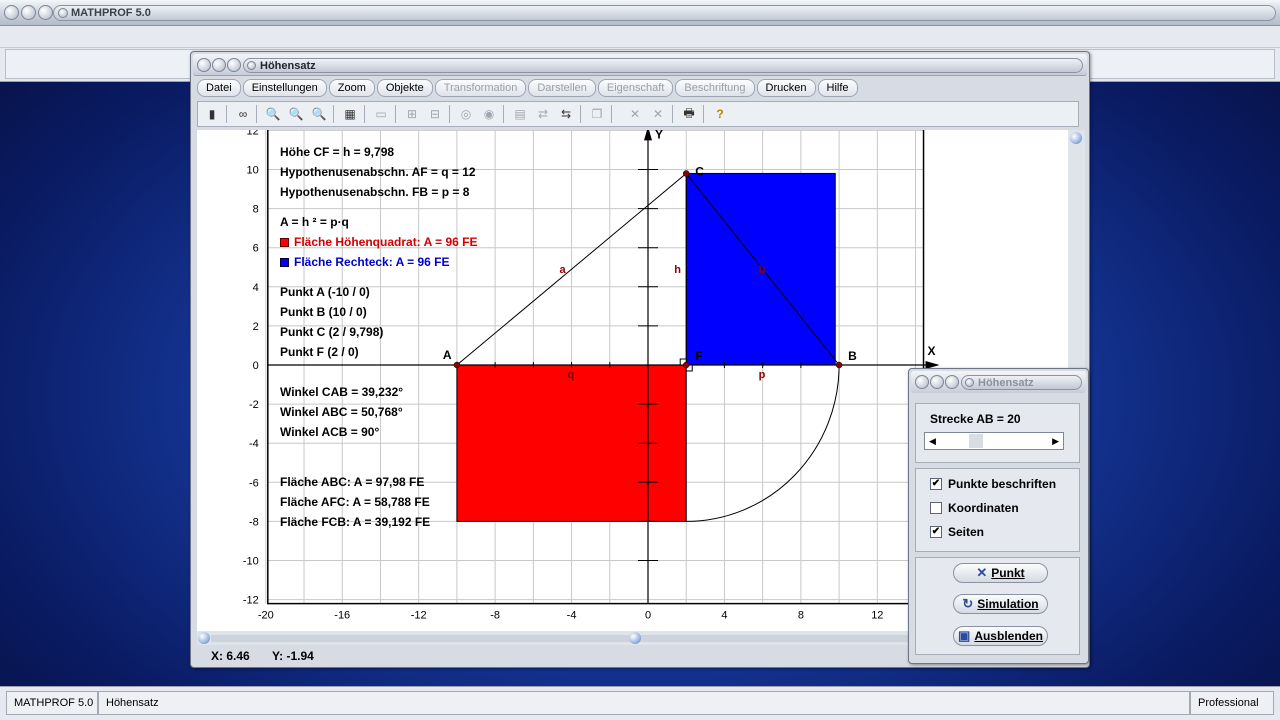  What do you see at coordinates (689, 114) in the screenshot?
I see `print-icon: 🖶` at bounding box center [689, 114].